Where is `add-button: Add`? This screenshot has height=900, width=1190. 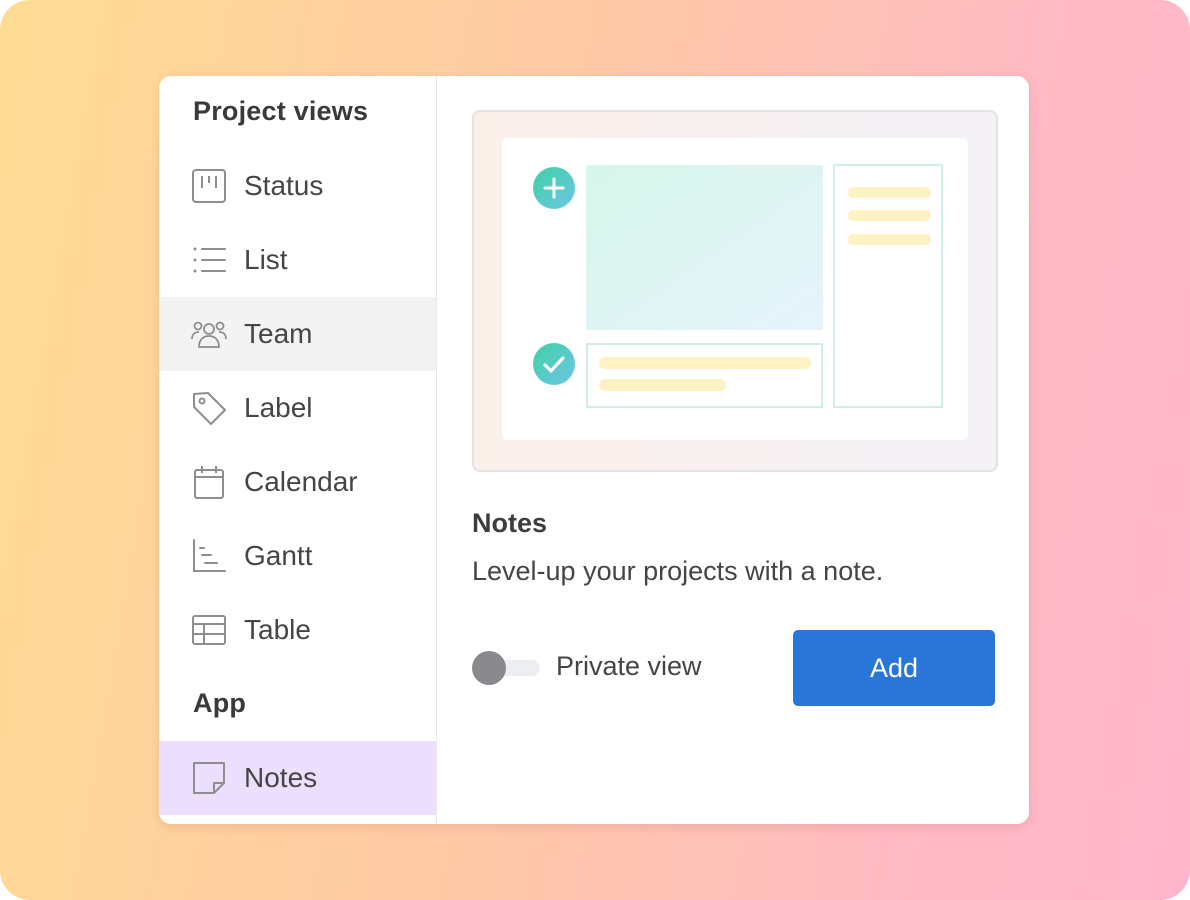
add-button: Add is located at coordinates (894, 668).